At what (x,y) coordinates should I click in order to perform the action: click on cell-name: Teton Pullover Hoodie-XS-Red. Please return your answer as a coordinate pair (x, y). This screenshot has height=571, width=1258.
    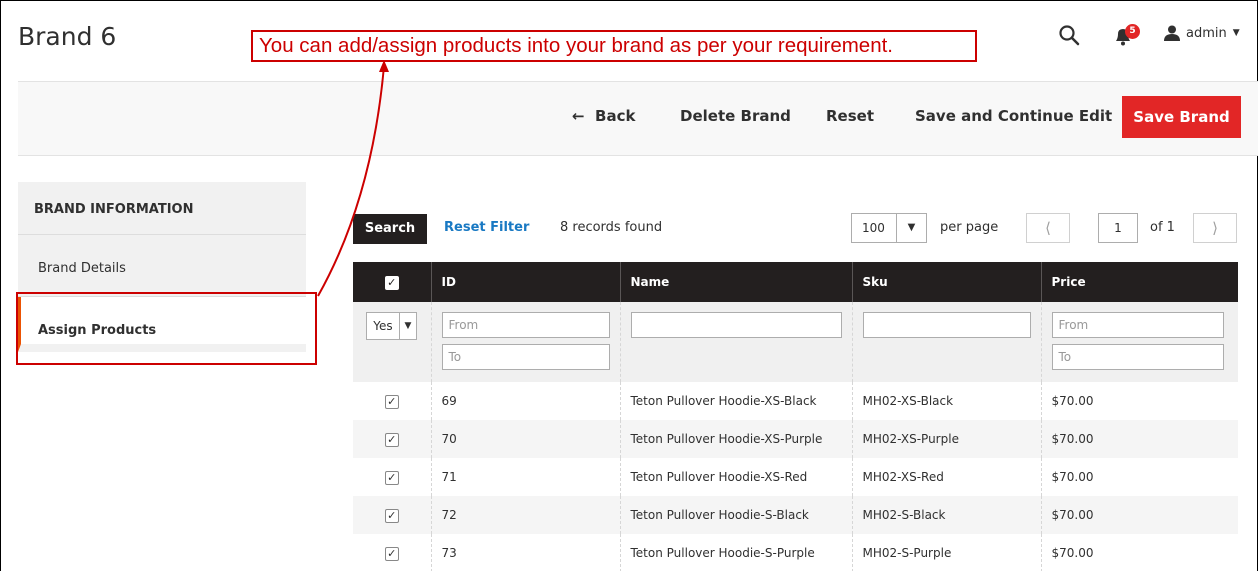
    Looking at the image, I should click on (735, 477).